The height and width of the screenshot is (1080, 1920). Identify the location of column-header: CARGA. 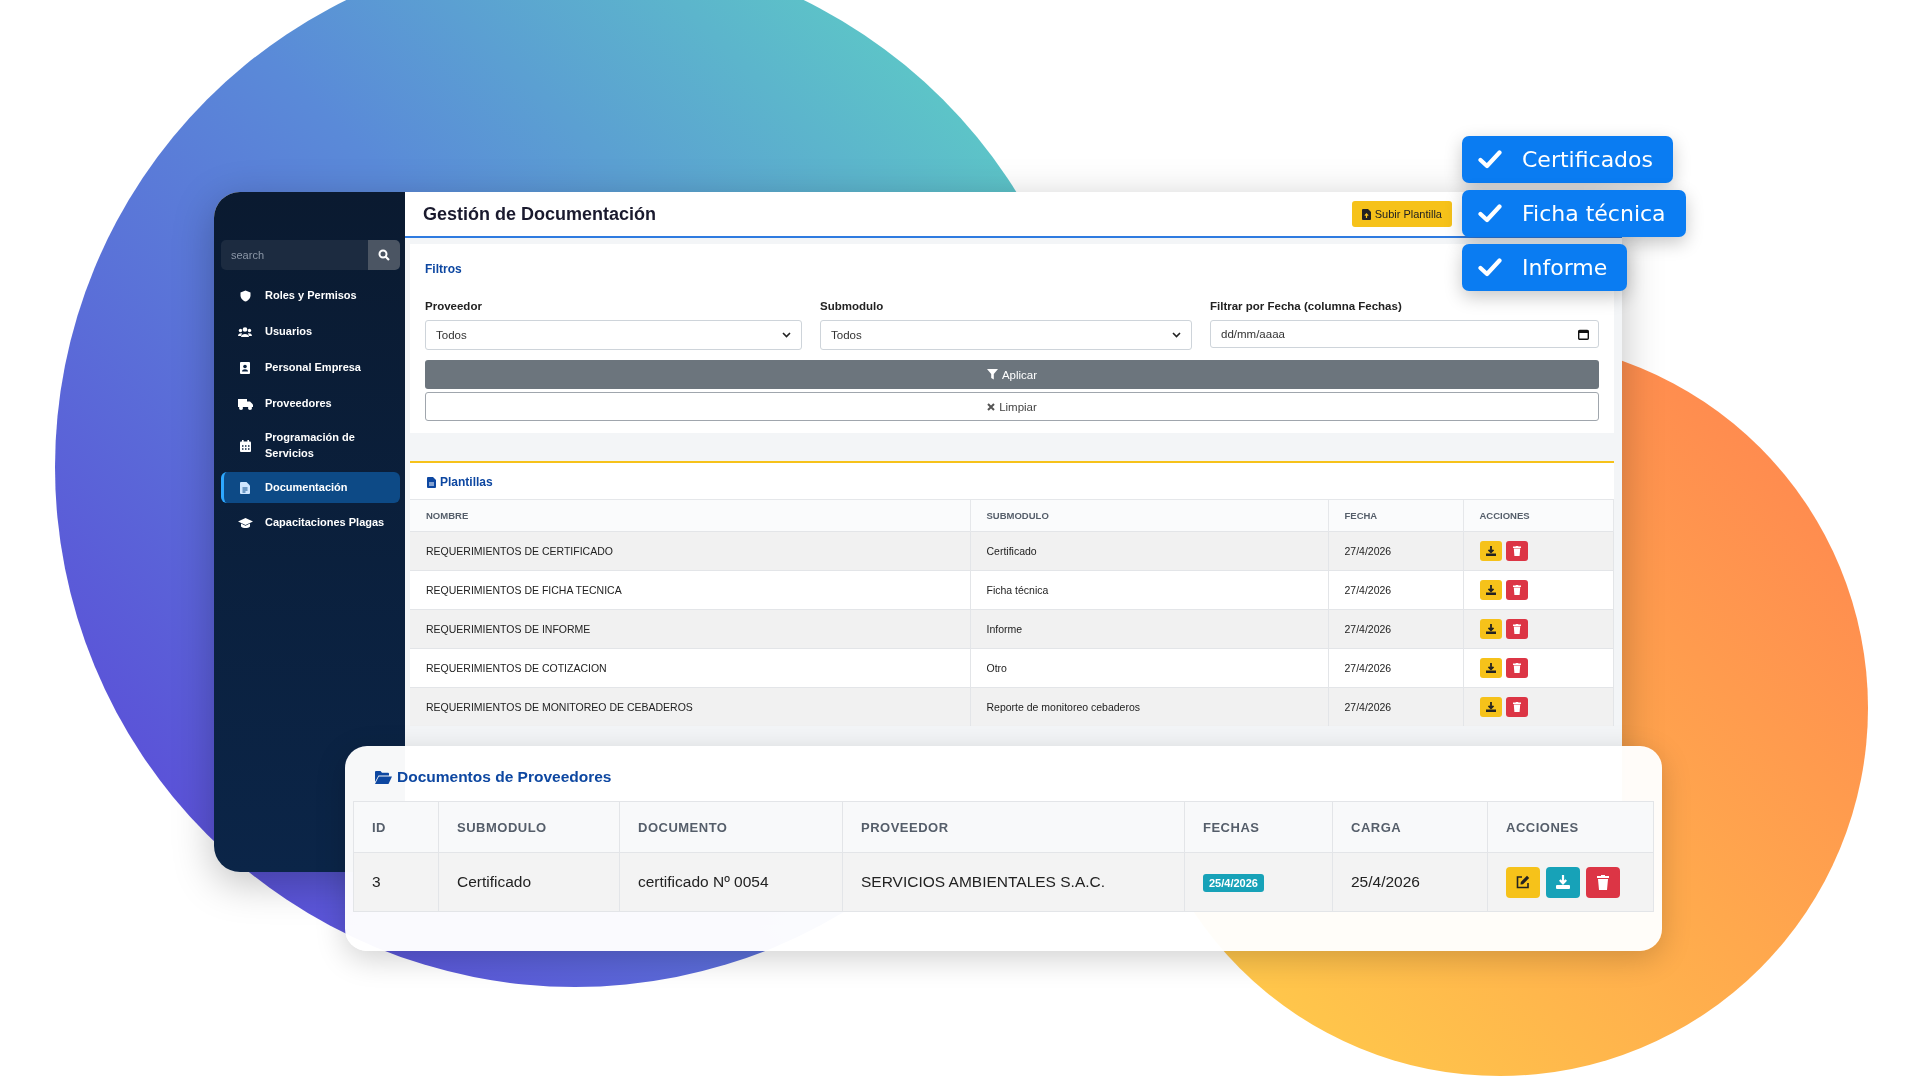
(1410, 827).